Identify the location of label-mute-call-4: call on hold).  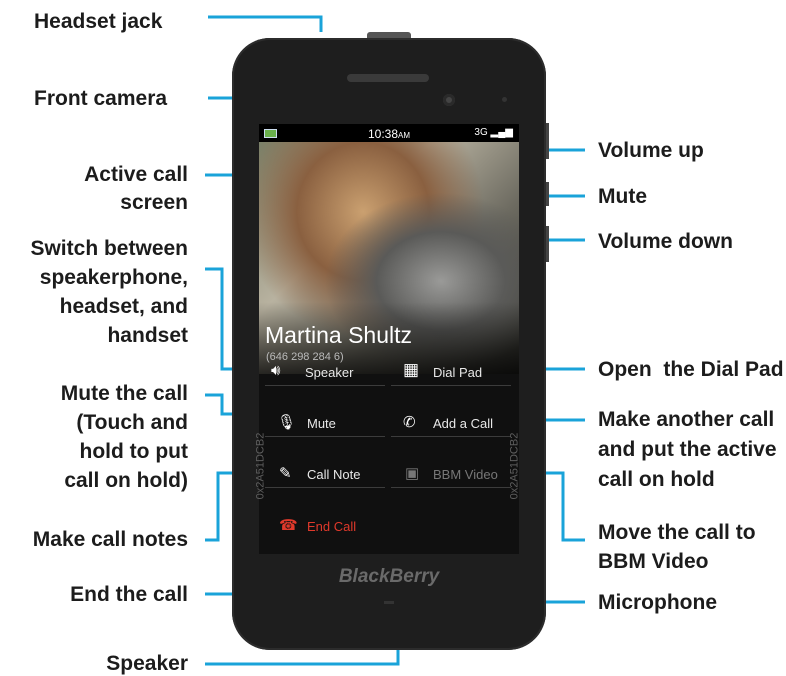
(126, 480).